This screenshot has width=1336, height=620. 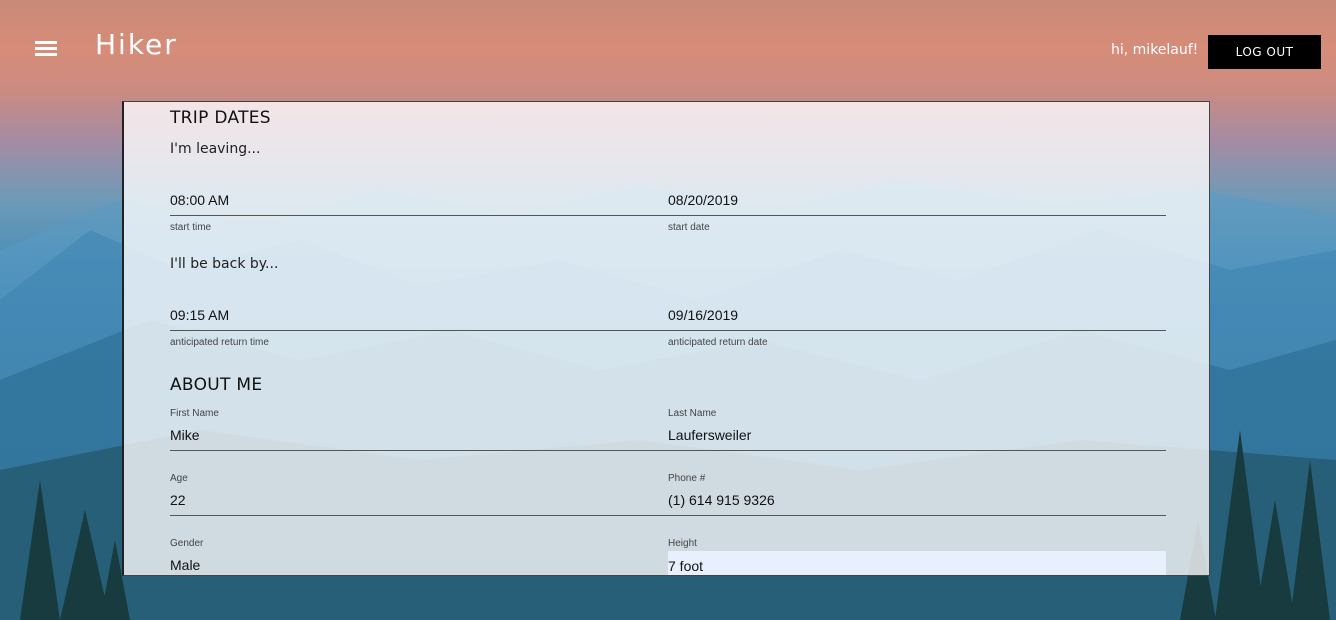 I want to click on last-name-field: Last Name Laufersweiler, so click(x=917, y=429).